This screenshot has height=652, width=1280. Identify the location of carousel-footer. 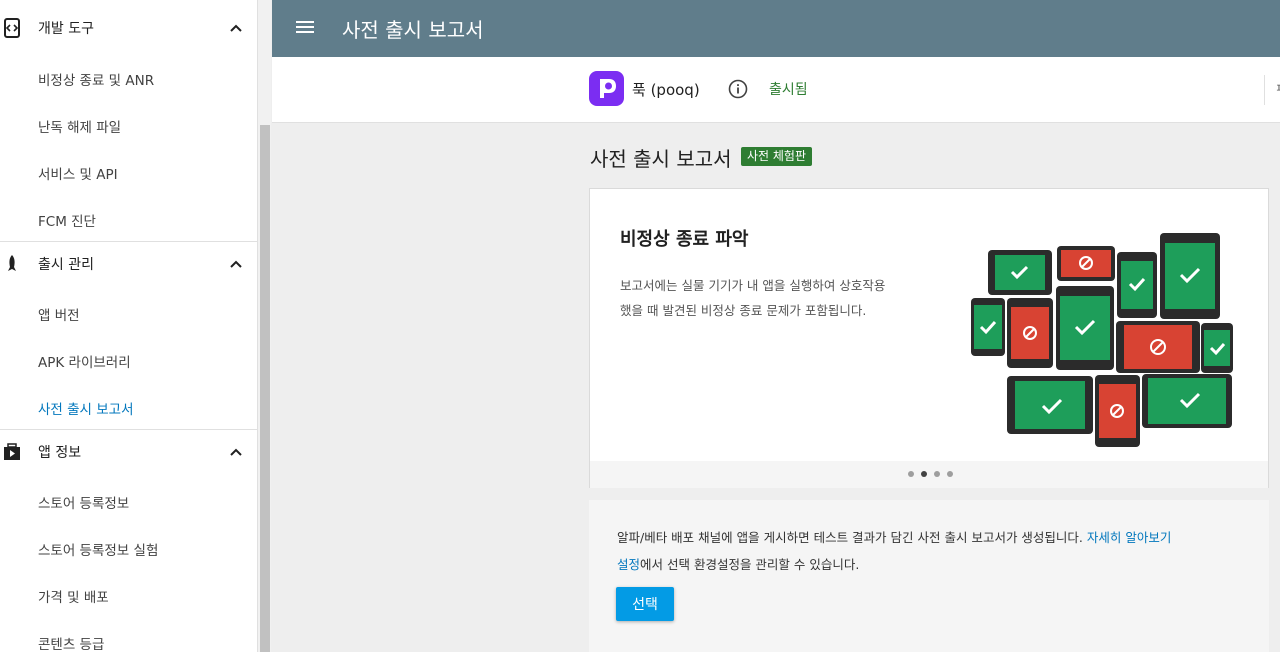
(929, 474).